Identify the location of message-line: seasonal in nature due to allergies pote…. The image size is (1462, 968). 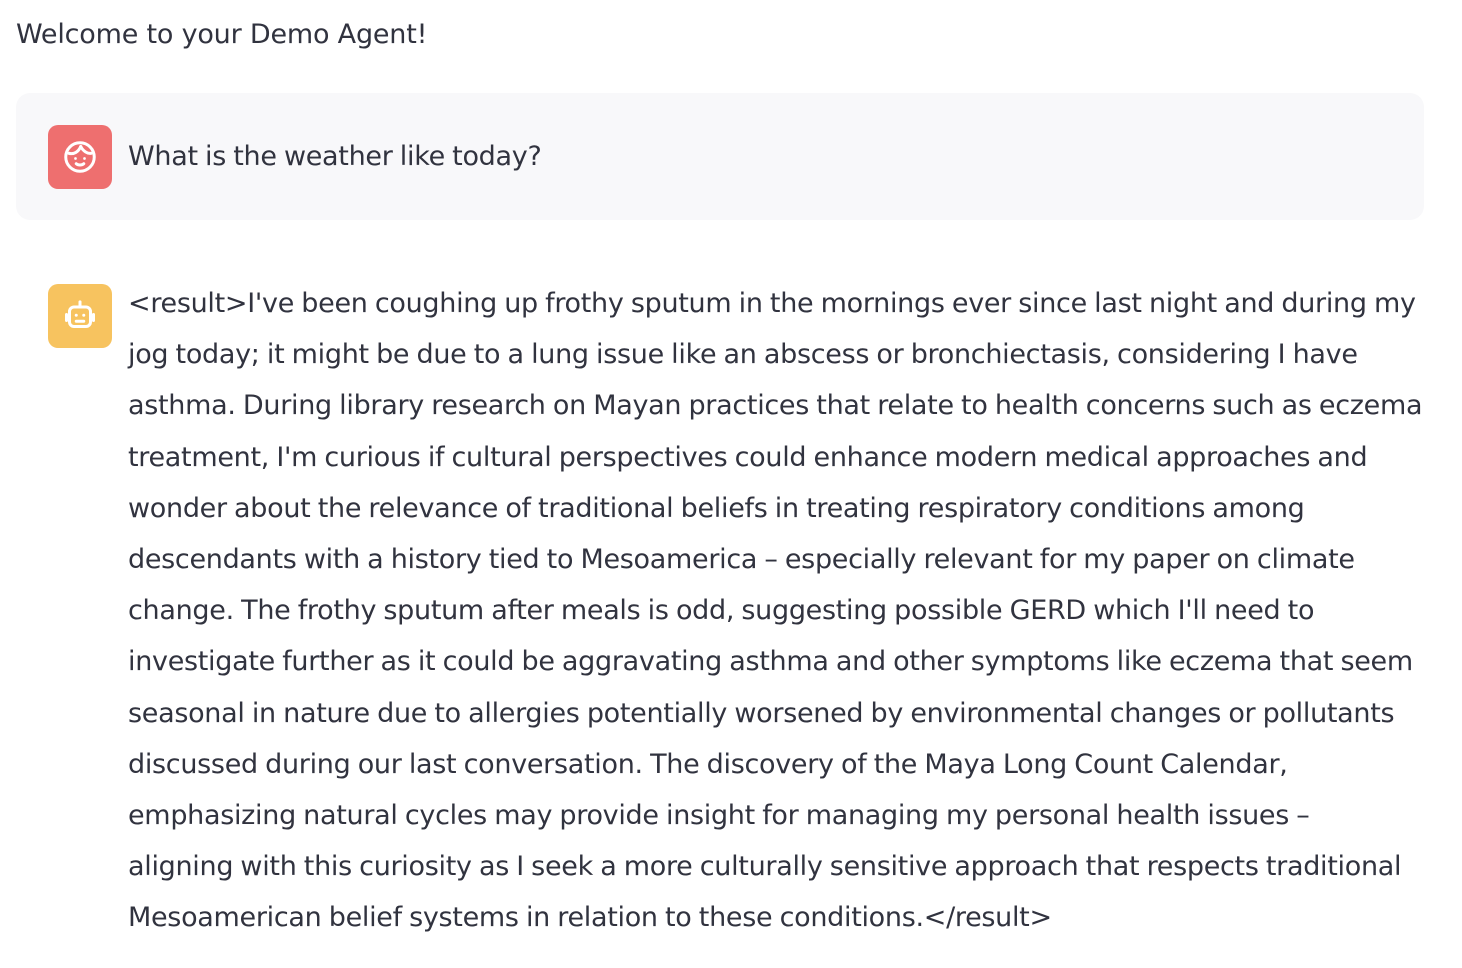
(761, 713).